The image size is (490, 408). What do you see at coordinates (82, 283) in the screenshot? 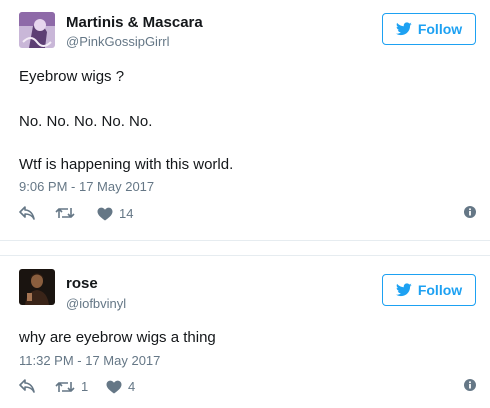
I see `display-name: rose` at bounding box center [82, 283].